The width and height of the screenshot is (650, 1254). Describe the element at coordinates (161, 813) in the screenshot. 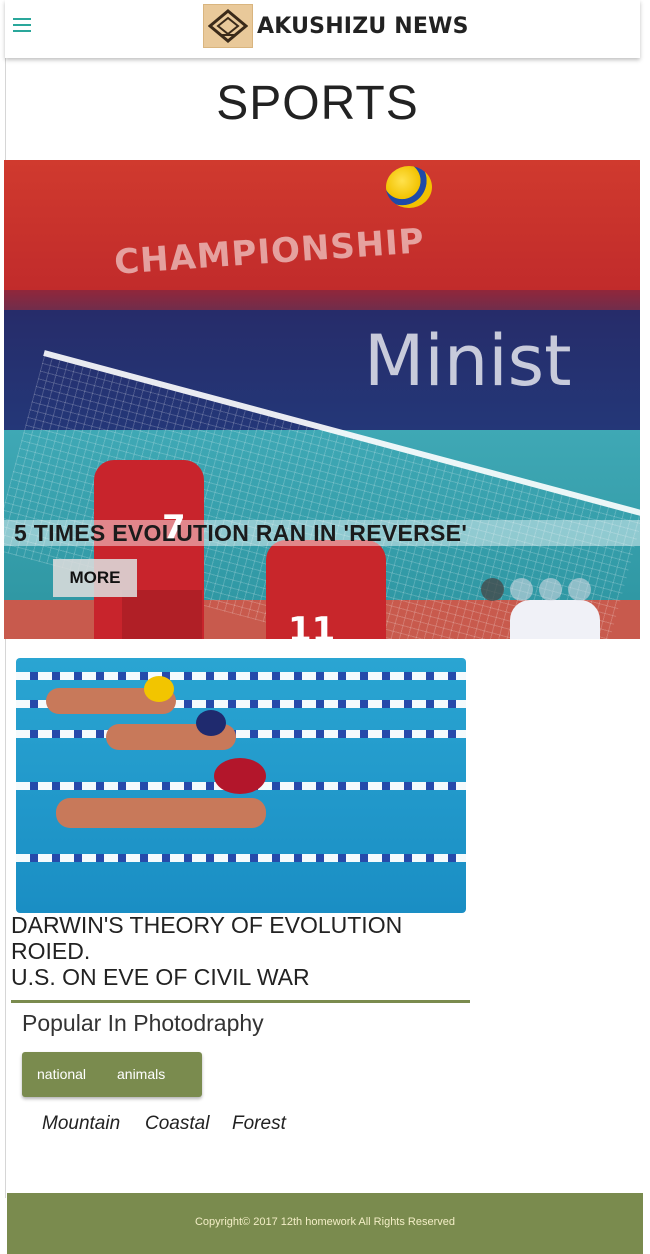

I see `swimmer-three` at that location.